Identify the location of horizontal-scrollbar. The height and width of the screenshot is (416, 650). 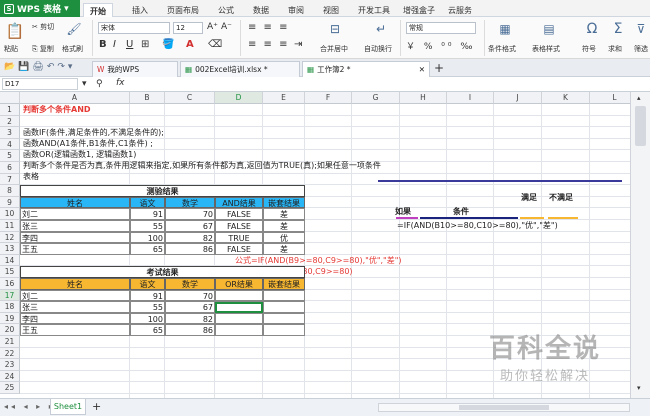
(504, 407).